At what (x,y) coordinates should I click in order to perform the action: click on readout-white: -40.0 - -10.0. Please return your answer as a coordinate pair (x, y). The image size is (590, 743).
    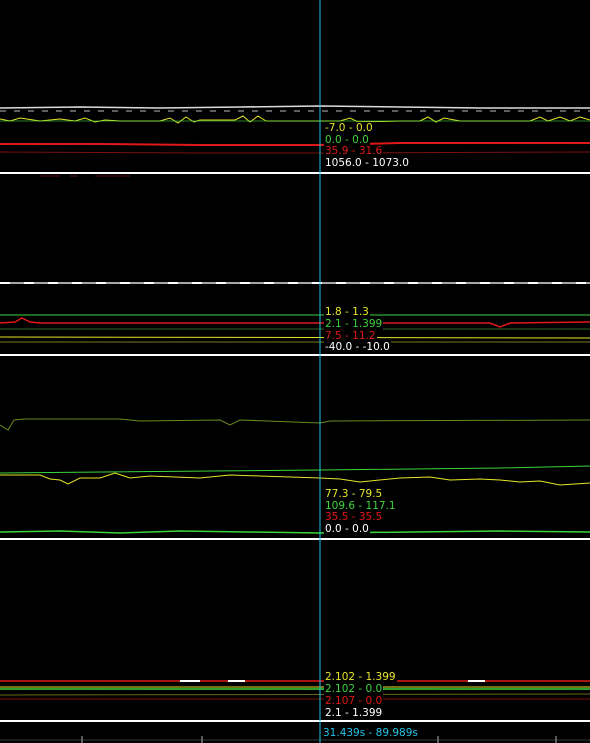
    Looking at the image, I should click on (357, 347).